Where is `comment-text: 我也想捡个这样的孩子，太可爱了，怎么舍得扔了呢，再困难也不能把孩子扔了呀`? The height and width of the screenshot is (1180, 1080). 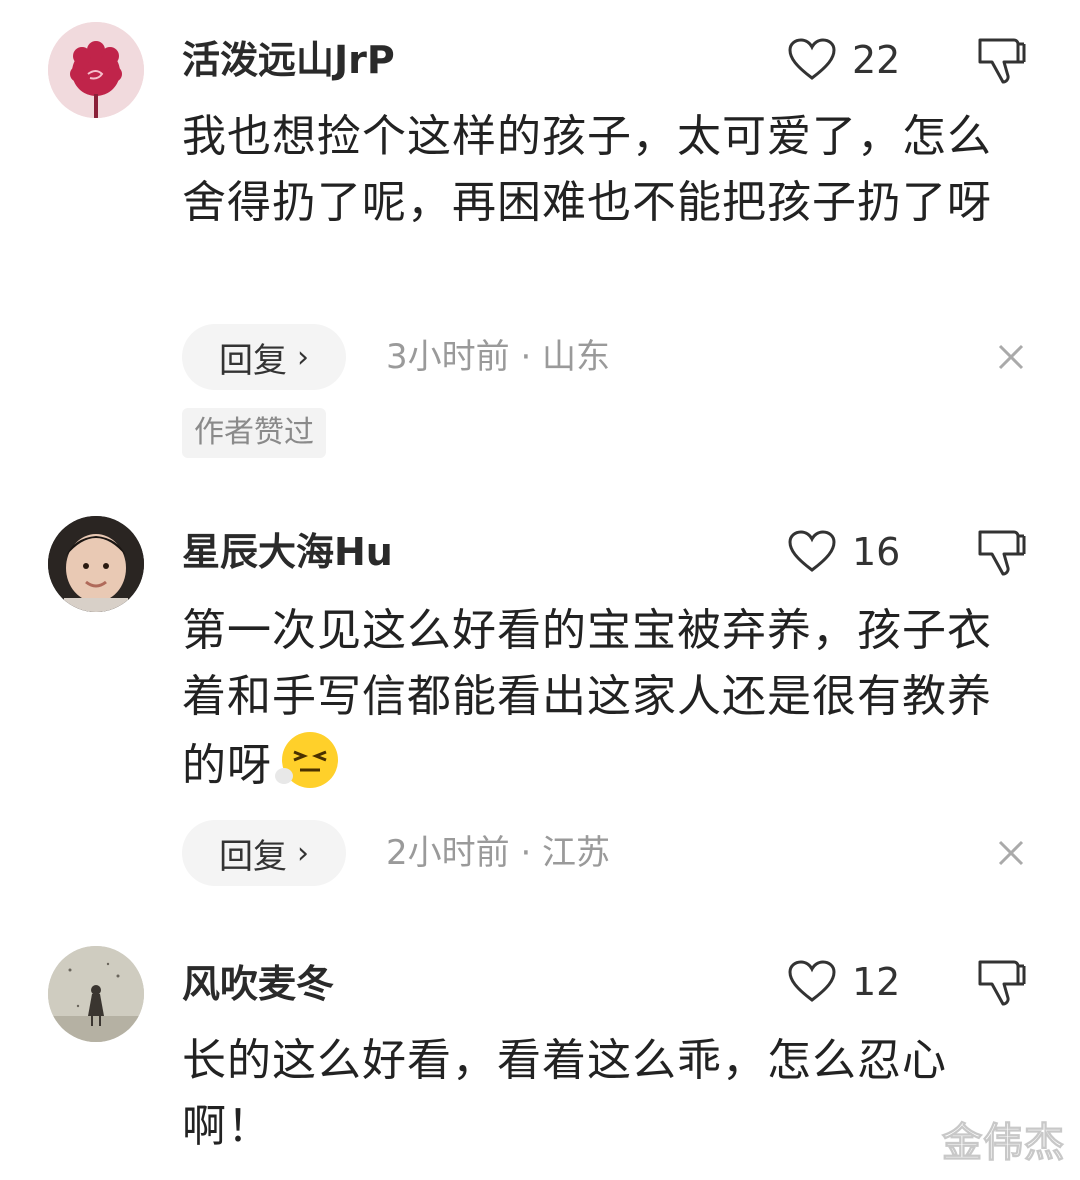
comment-text: 我也想捡个这样的孩子，太可爱了，怎么舍得扔了呢，再困难也不能把孩子扔了呀 is located at coordinates (587, 169).